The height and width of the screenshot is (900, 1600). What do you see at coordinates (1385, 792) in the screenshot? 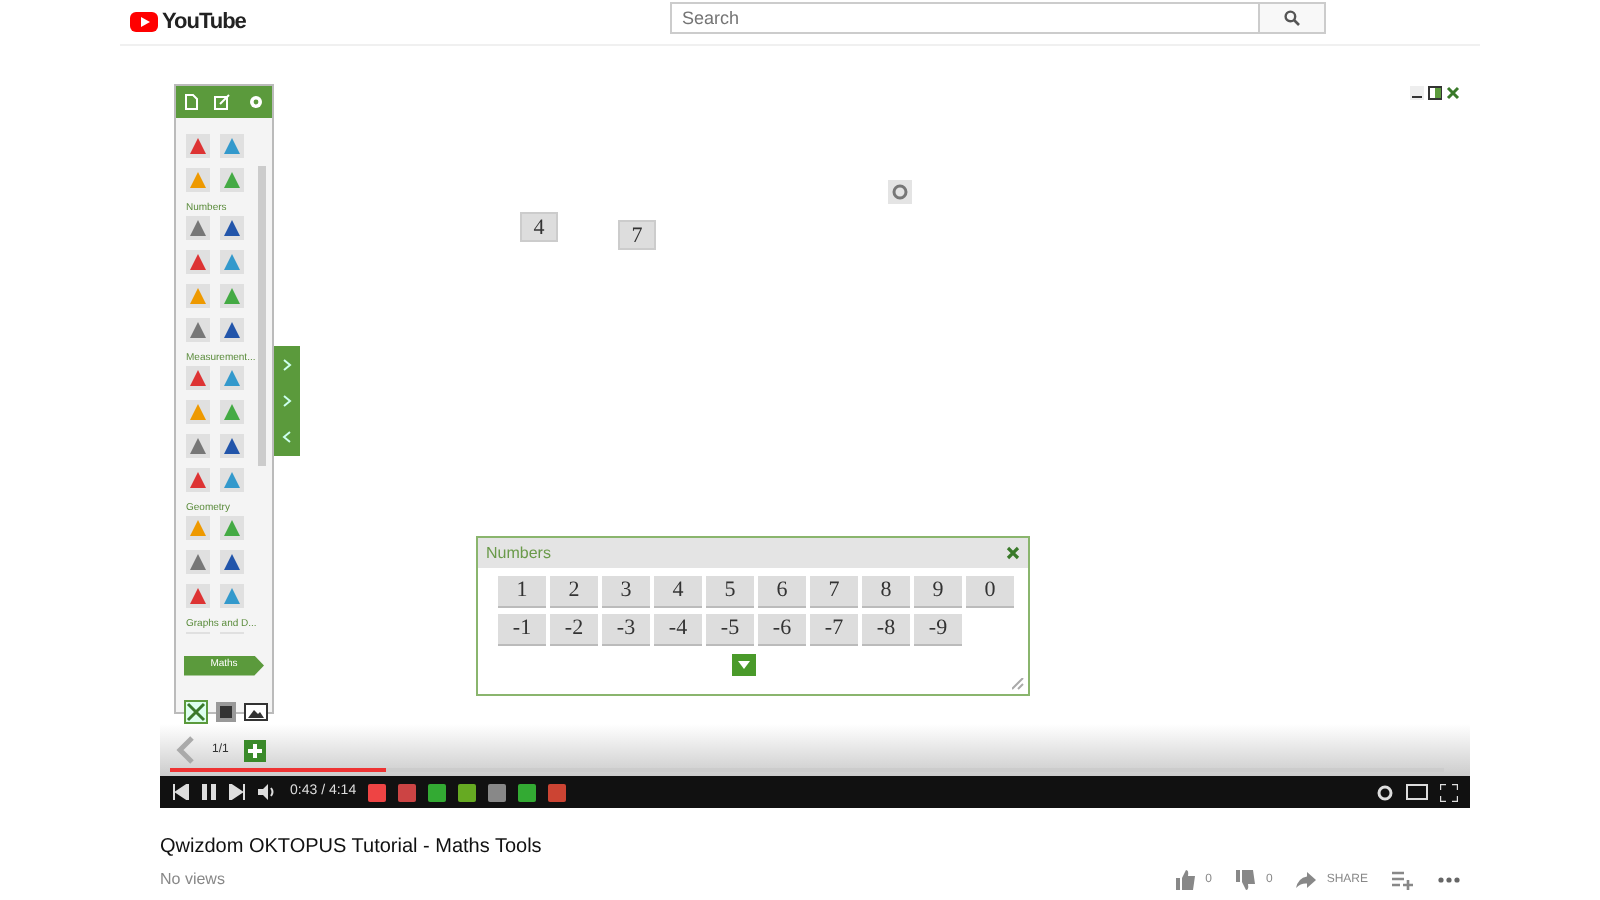
I see `settings-icon` at bounding box center [1385, 792].